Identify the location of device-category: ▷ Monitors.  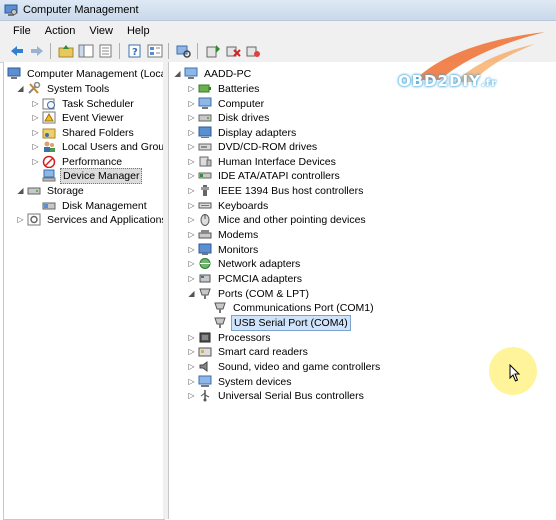
(223, 249).